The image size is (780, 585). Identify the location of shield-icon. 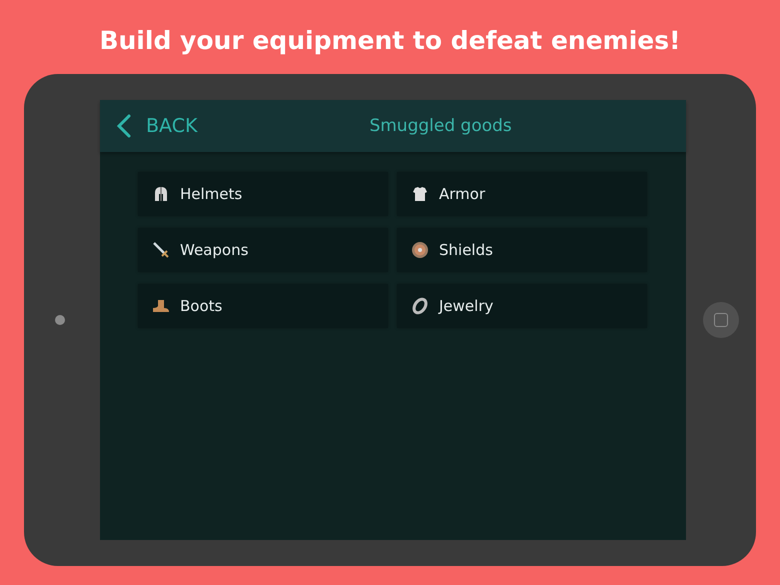
(420, 250).